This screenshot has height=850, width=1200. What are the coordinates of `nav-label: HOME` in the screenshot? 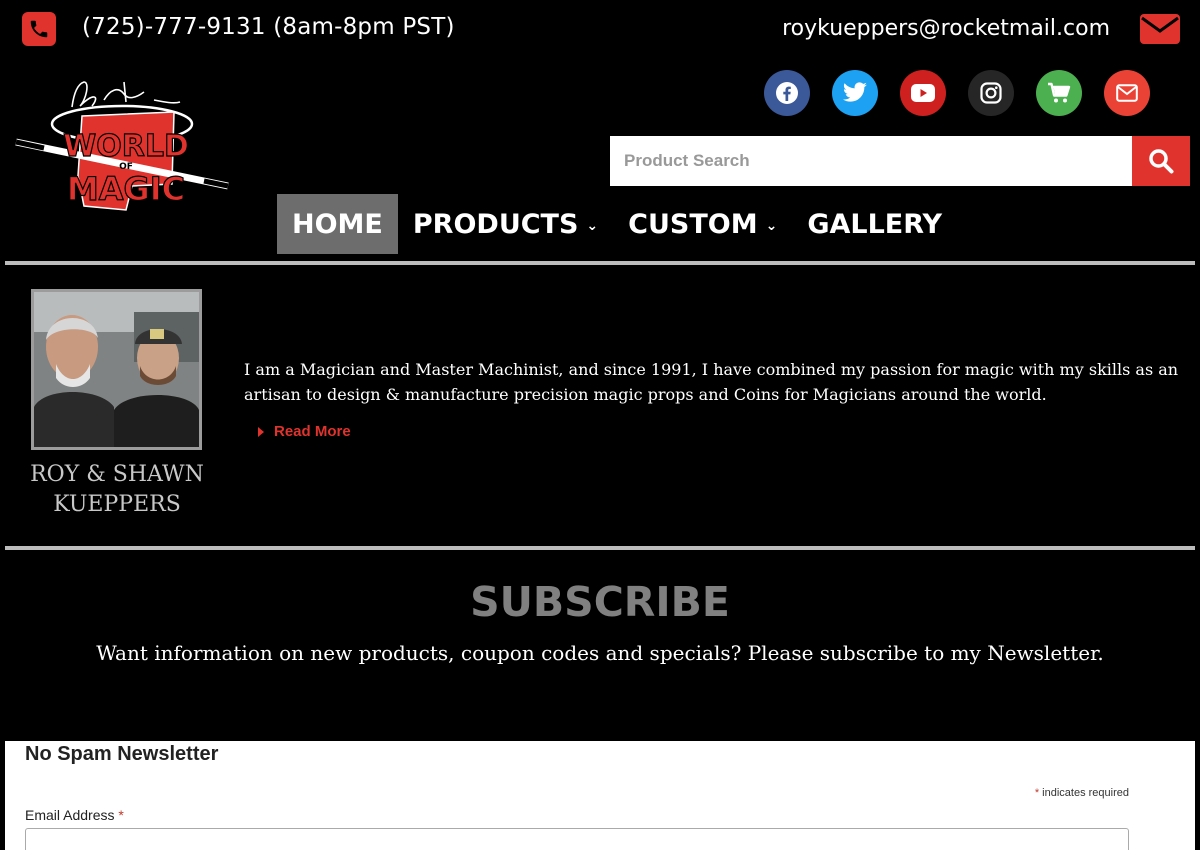 It's located at (337, 224).